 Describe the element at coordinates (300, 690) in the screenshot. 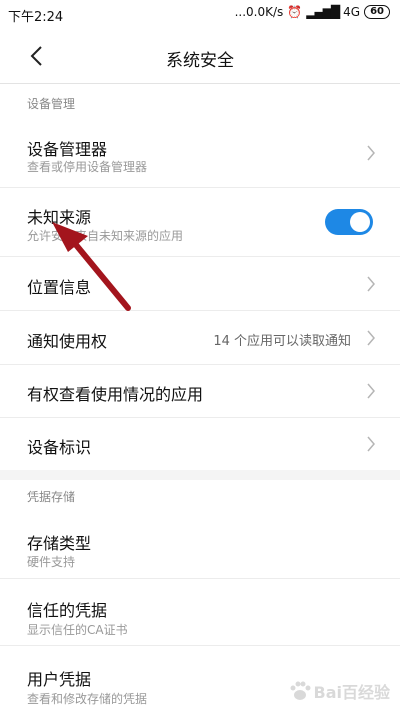

I see `paw-logo-icon` at that location.